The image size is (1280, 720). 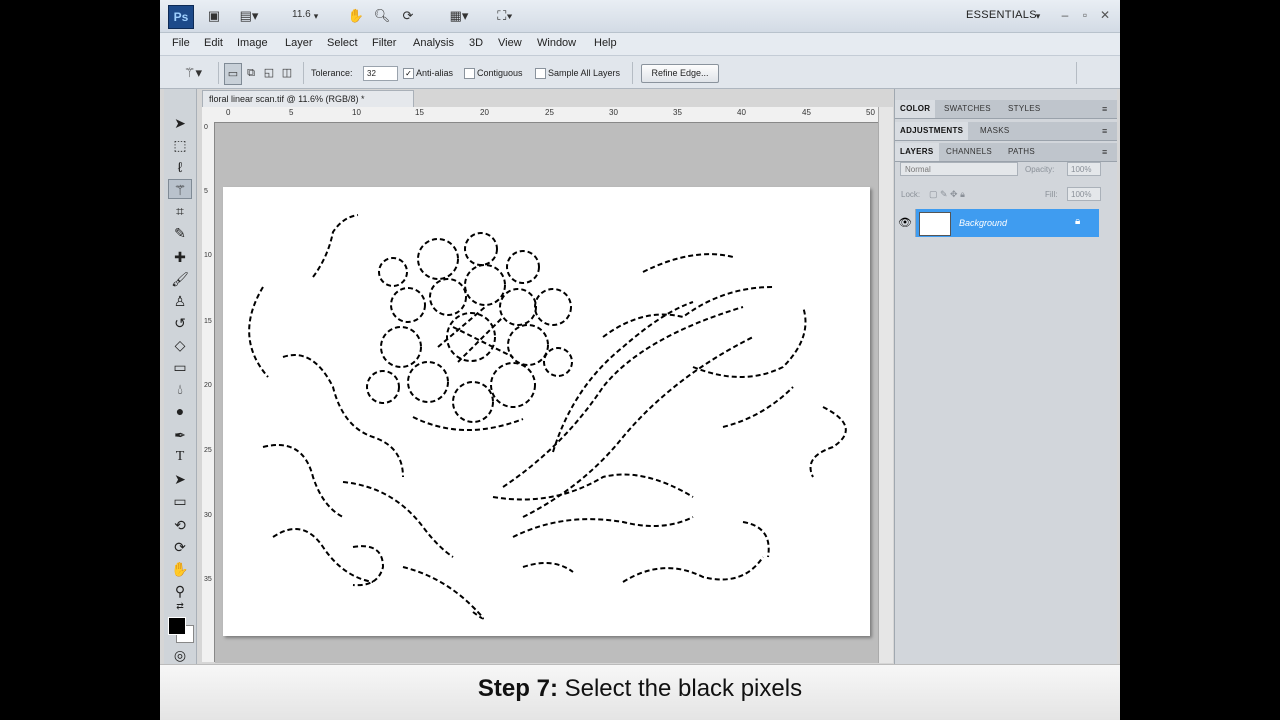 What do you see at coordinates (308, 98) in the screenshot?
I see `document-tab: floral linear scan.tif @ 11.6% (RGB/8) *` at bounding box center [308, 98].